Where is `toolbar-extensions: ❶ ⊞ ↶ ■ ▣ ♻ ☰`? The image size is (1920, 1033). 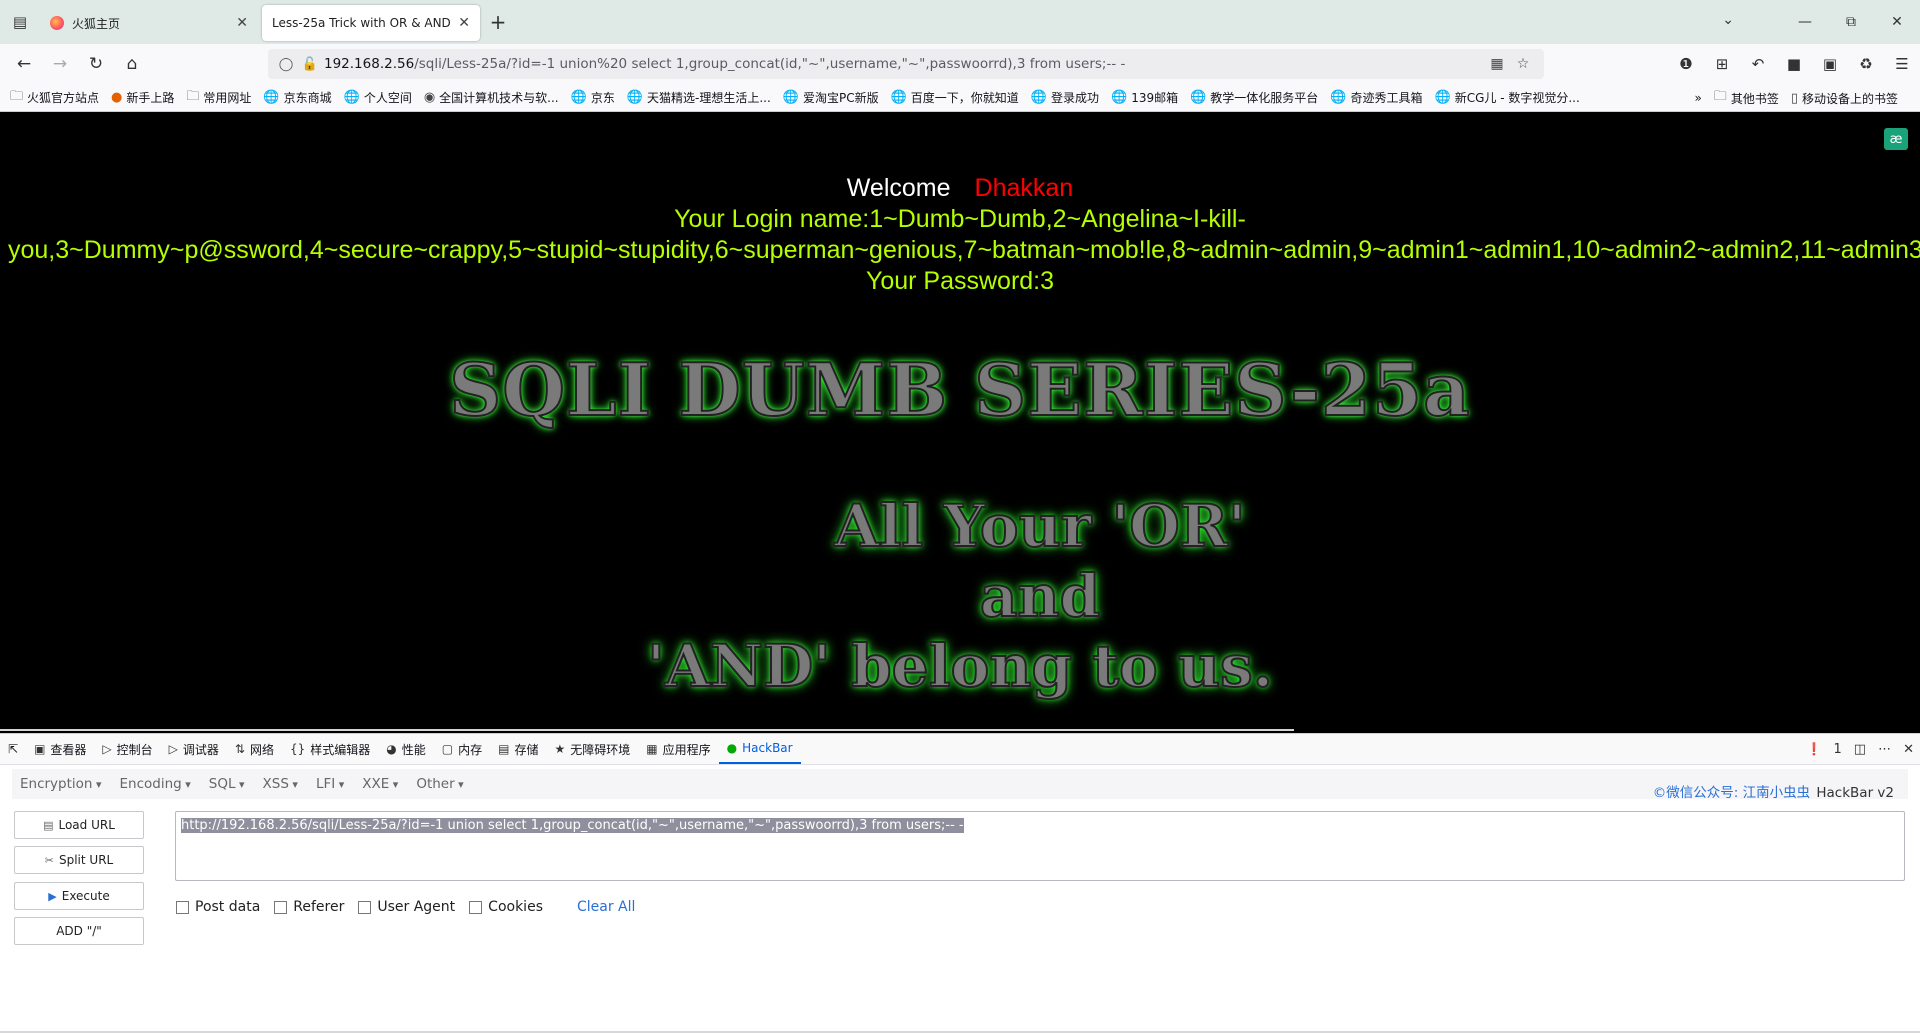
toolbar-extensions: ❶ ⊞ ↶ ■ ▣ ♻ ☰ is located at coordinates (1794, 64).